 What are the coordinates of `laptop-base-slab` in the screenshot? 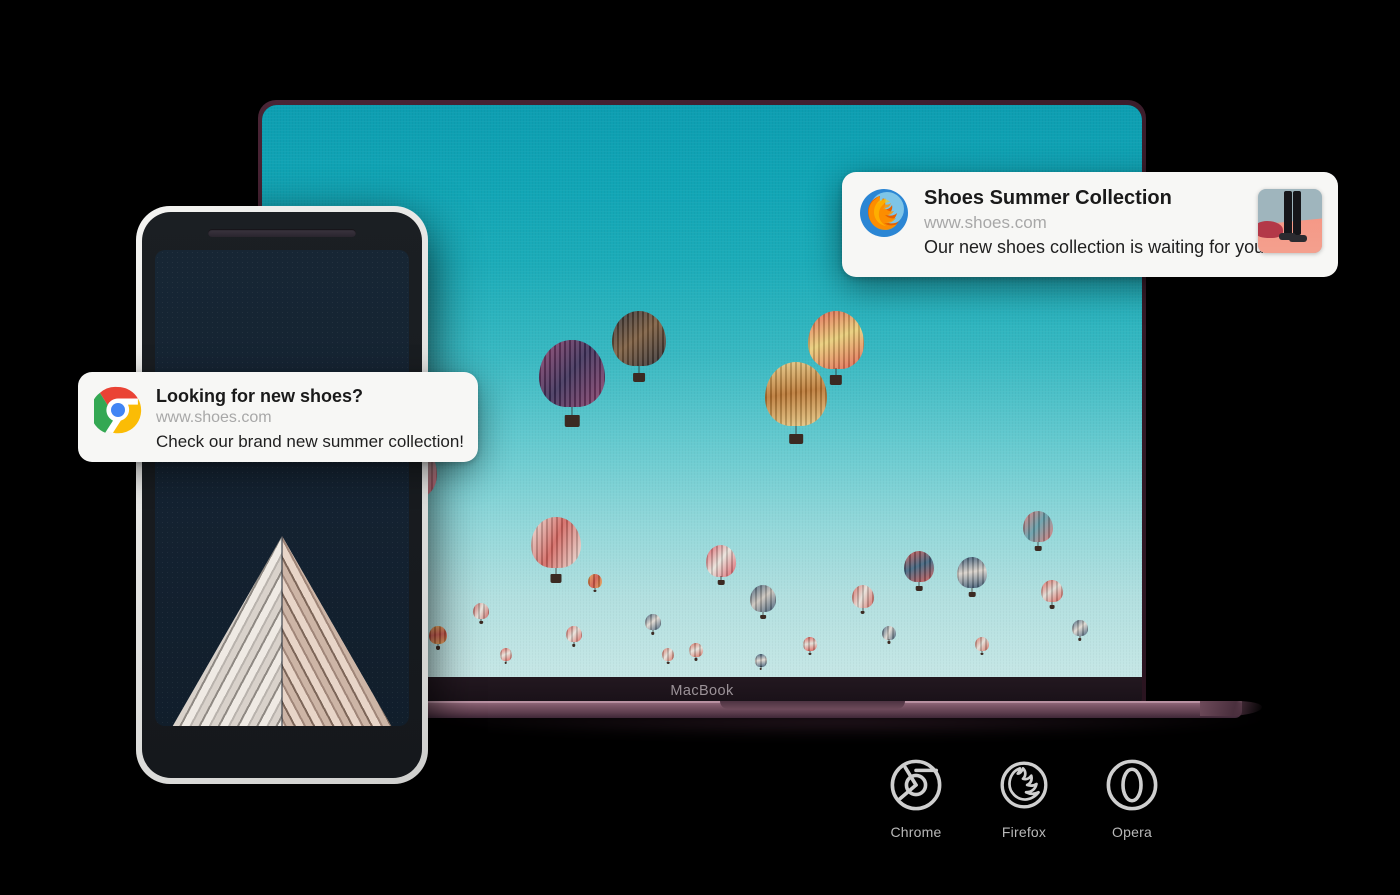 It's located at (831, 709).